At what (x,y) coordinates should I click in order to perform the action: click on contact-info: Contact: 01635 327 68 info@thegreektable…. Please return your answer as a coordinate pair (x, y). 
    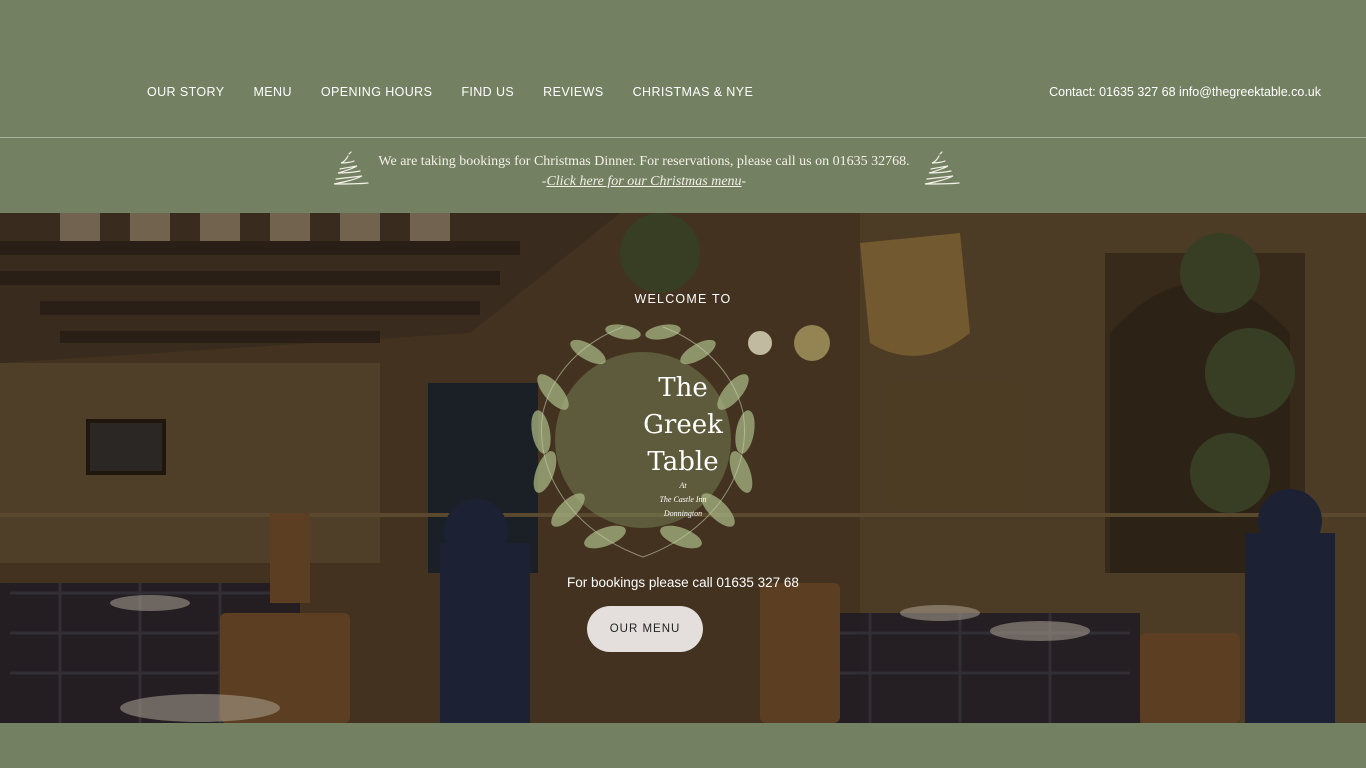
    Looking at the image, I should click on (1185, 92).